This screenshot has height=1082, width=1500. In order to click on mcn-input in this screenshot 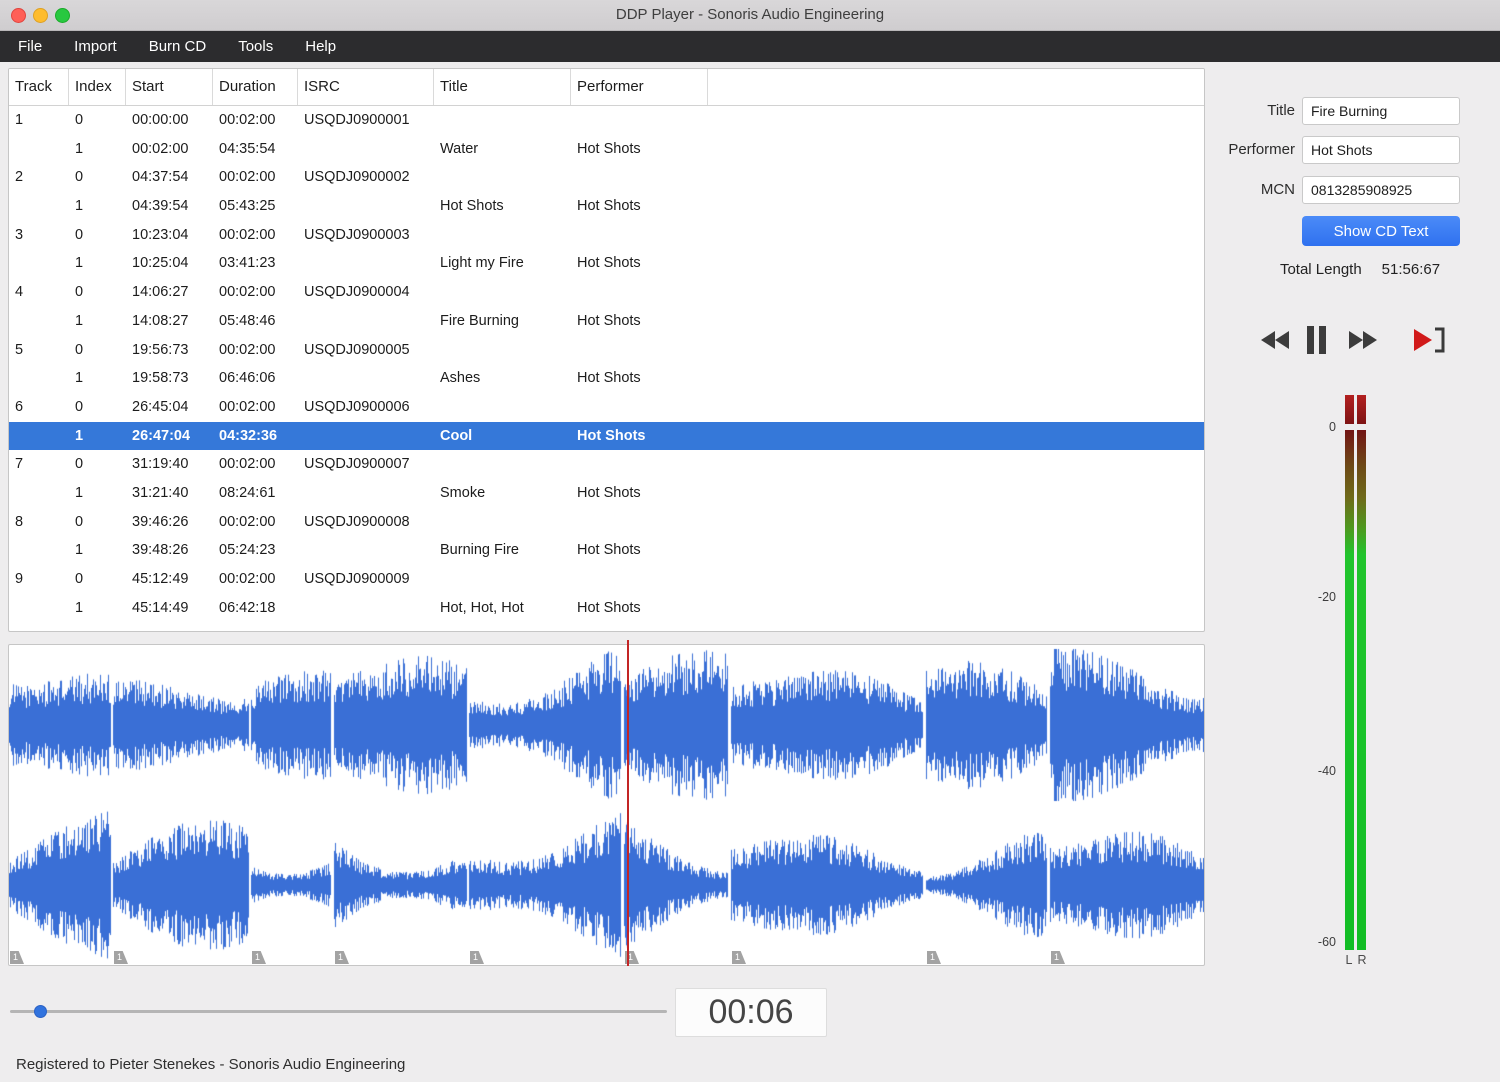, I will do `click(1381, 190)`.